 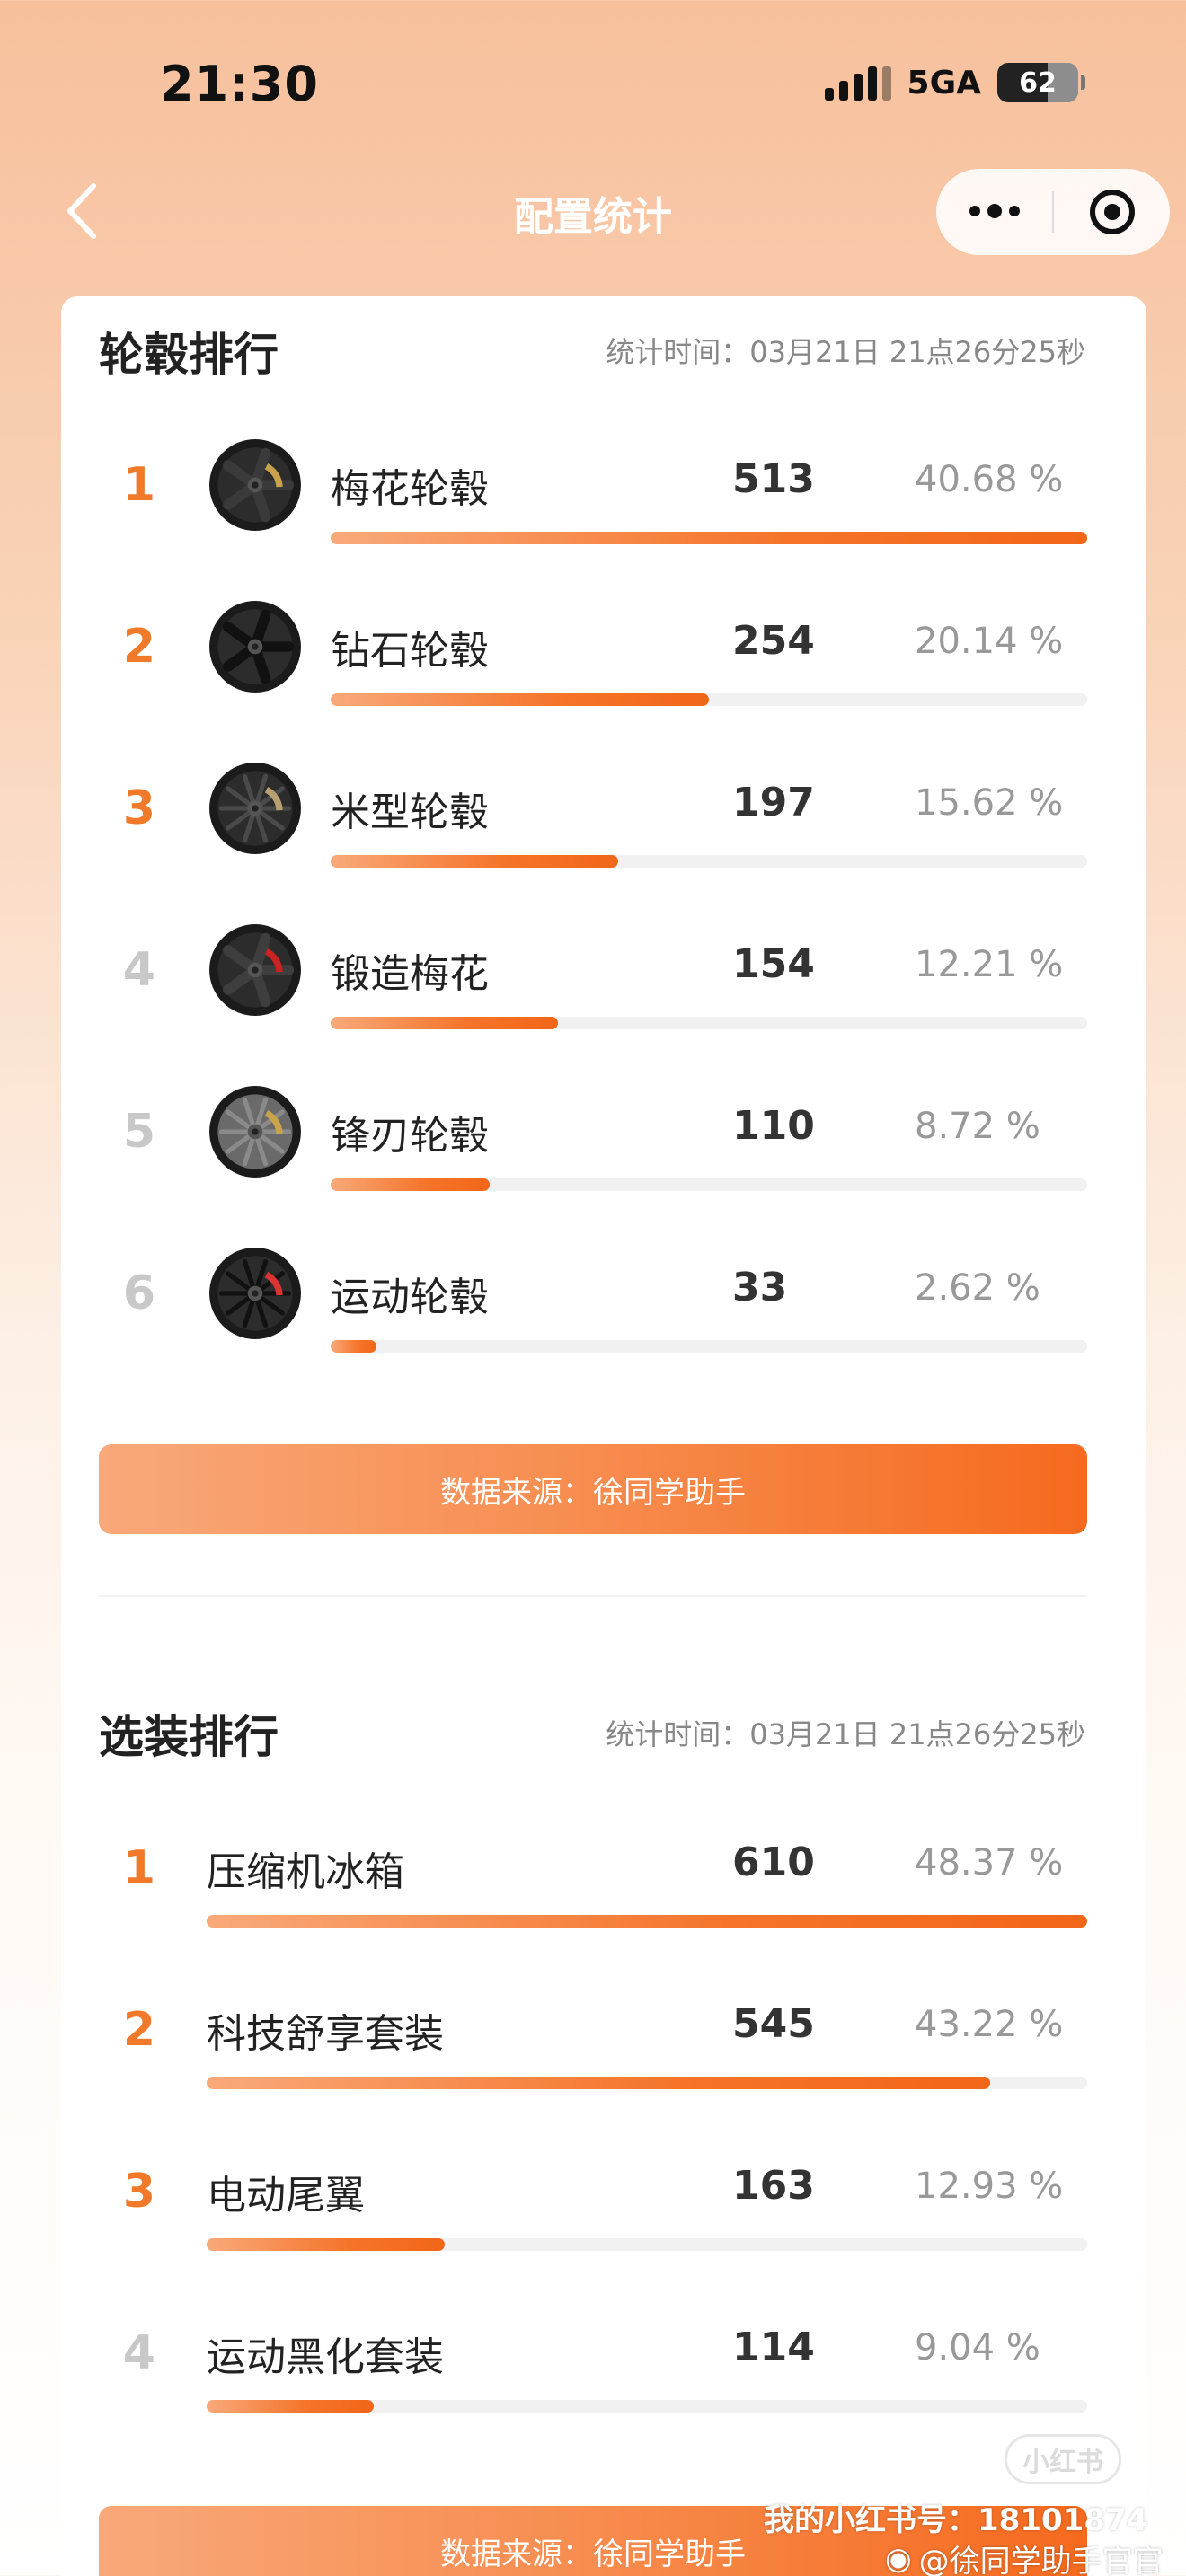 What do you see at coordinates (773, 2024) in the screenshot?
I see `item-count: 545` at bounding box center [773, 2024].